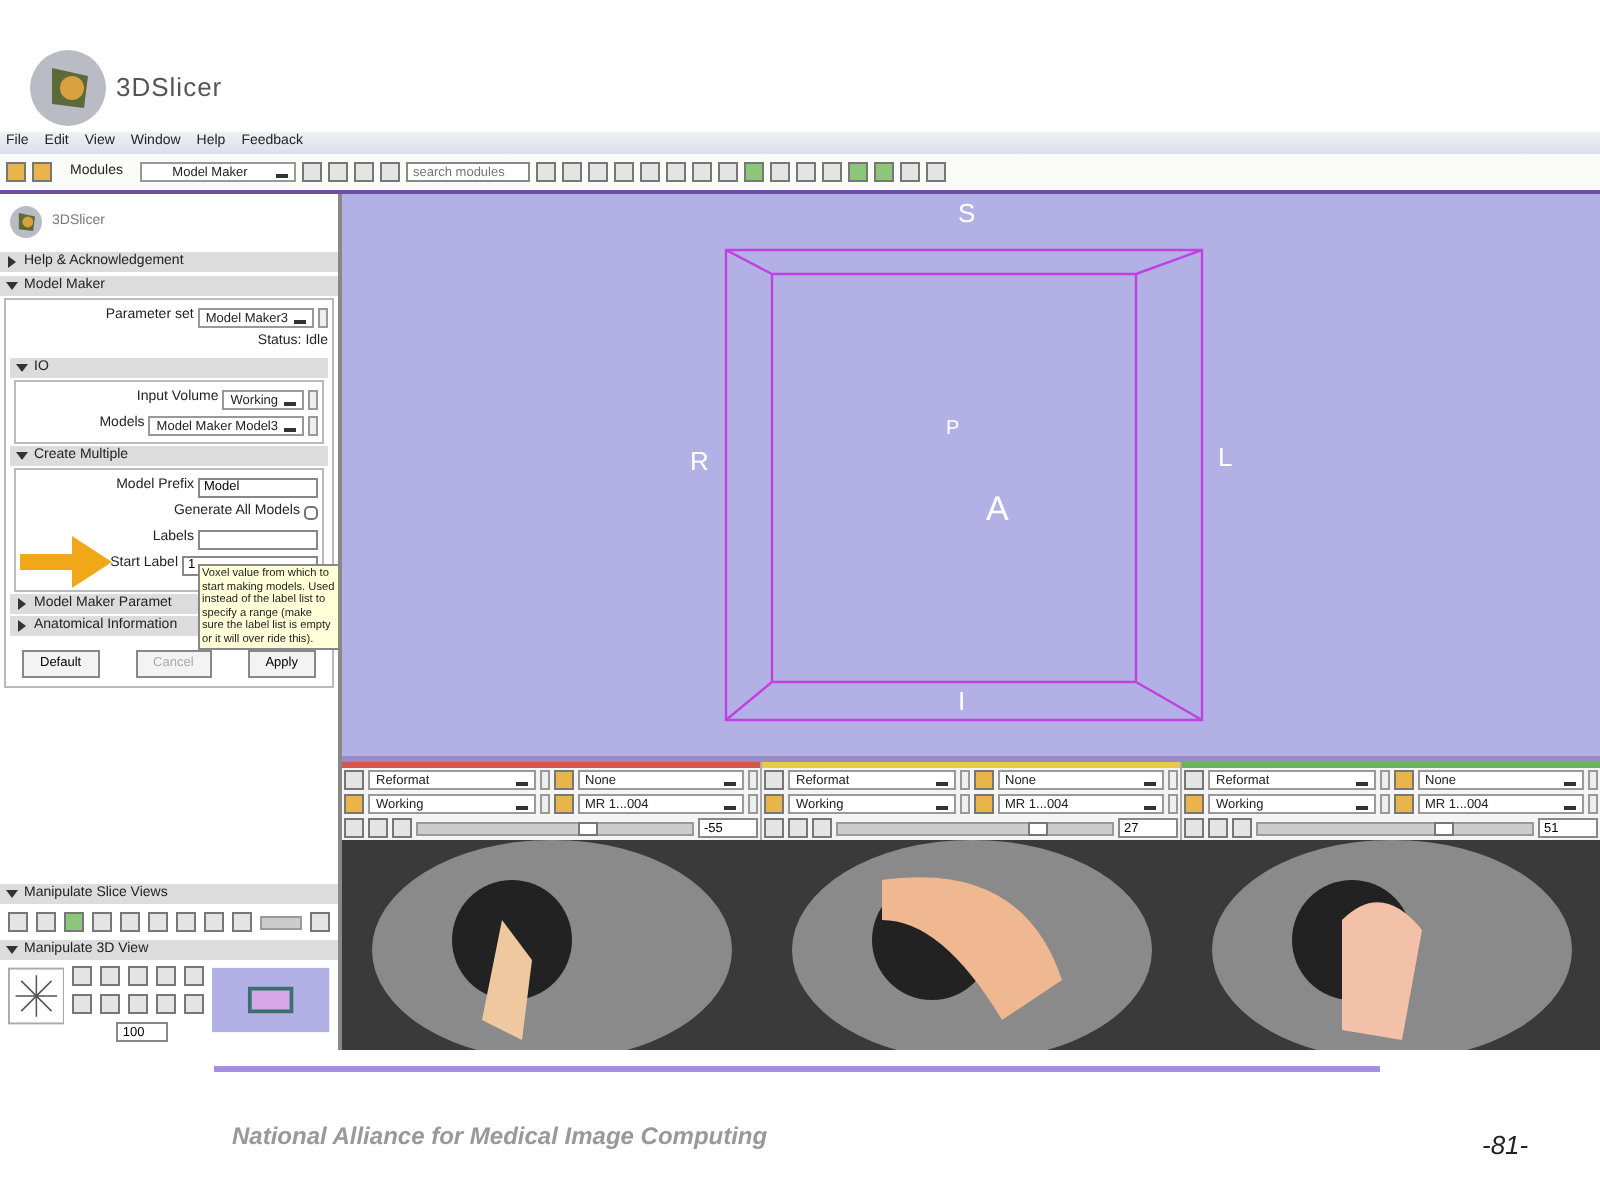 The width and height of the screenshot is (1600, 1200). Describe the element at coordinates (1505, 1146) in the screenshot. I see `page-number: -81-` at that location.